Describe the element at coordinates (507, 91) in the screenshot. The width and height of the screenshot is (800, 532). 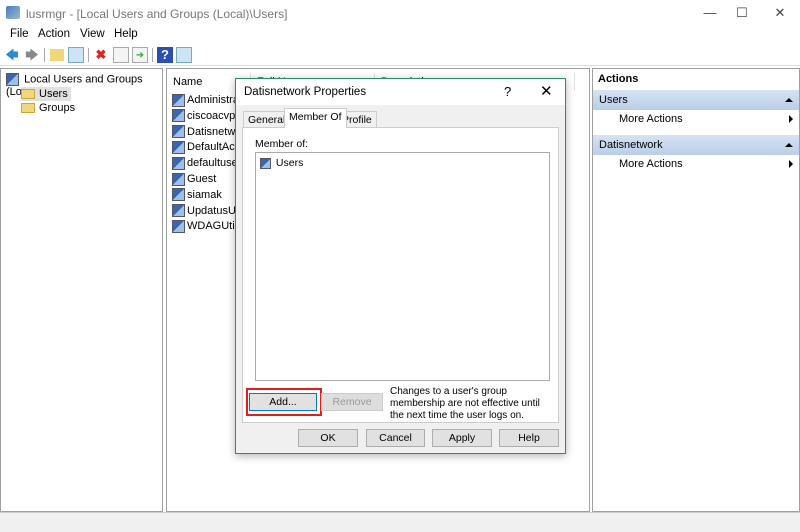
I see `dialog-help-button: ?` at that location.